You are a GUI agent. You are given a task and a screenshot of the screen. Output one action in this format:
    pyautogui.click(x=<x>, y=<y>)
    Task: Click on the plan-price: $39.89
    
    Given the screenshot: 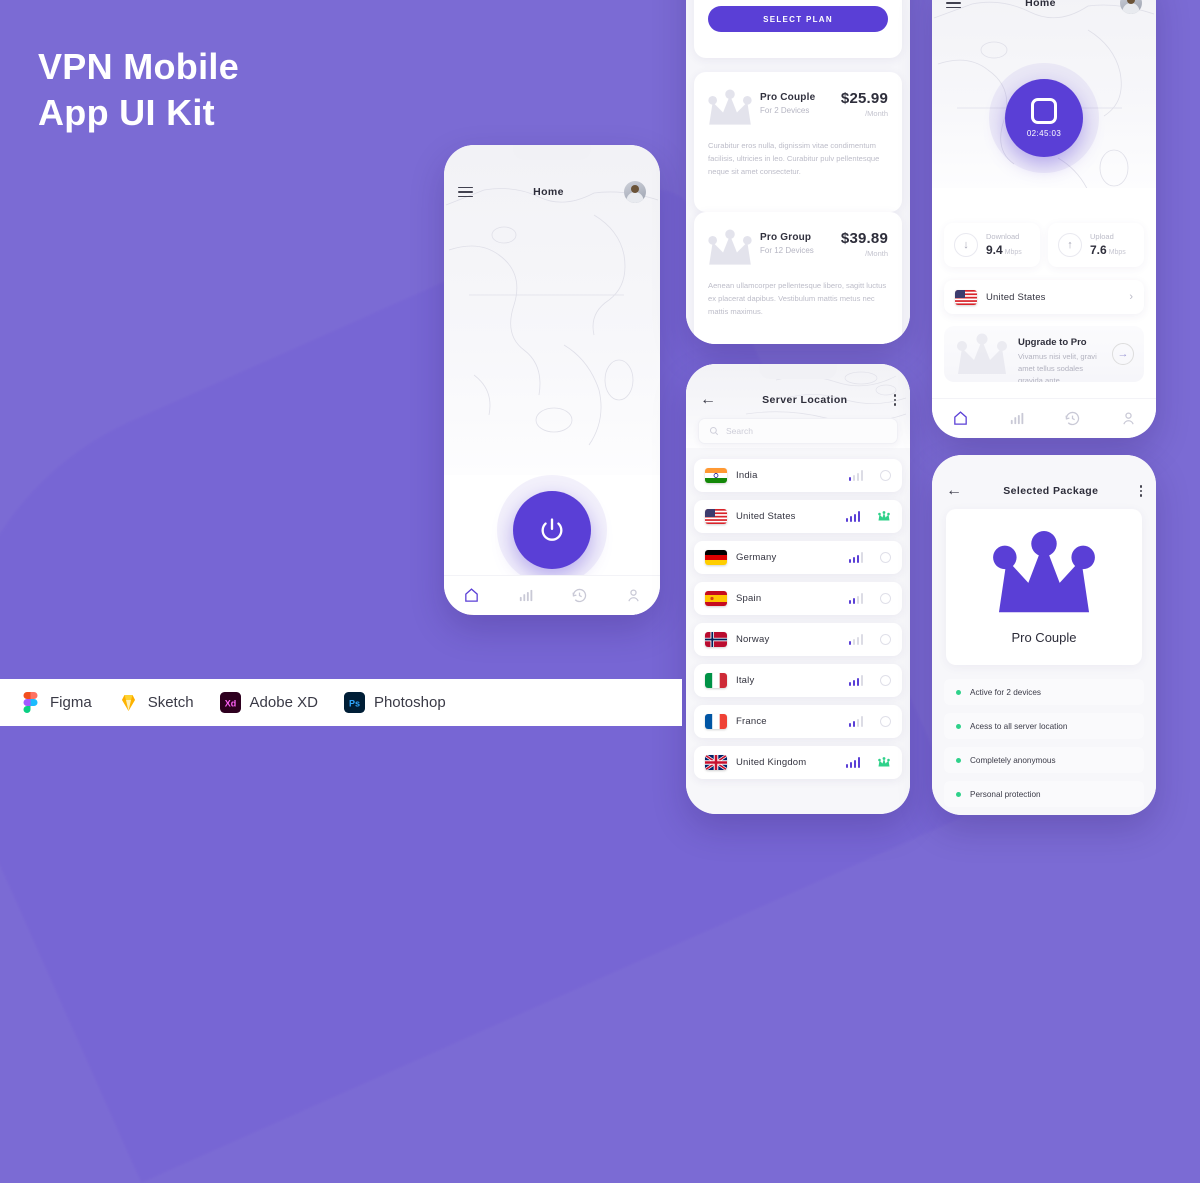 What is the action you would take?
    pyautogui.click(x=864, y=238)
    